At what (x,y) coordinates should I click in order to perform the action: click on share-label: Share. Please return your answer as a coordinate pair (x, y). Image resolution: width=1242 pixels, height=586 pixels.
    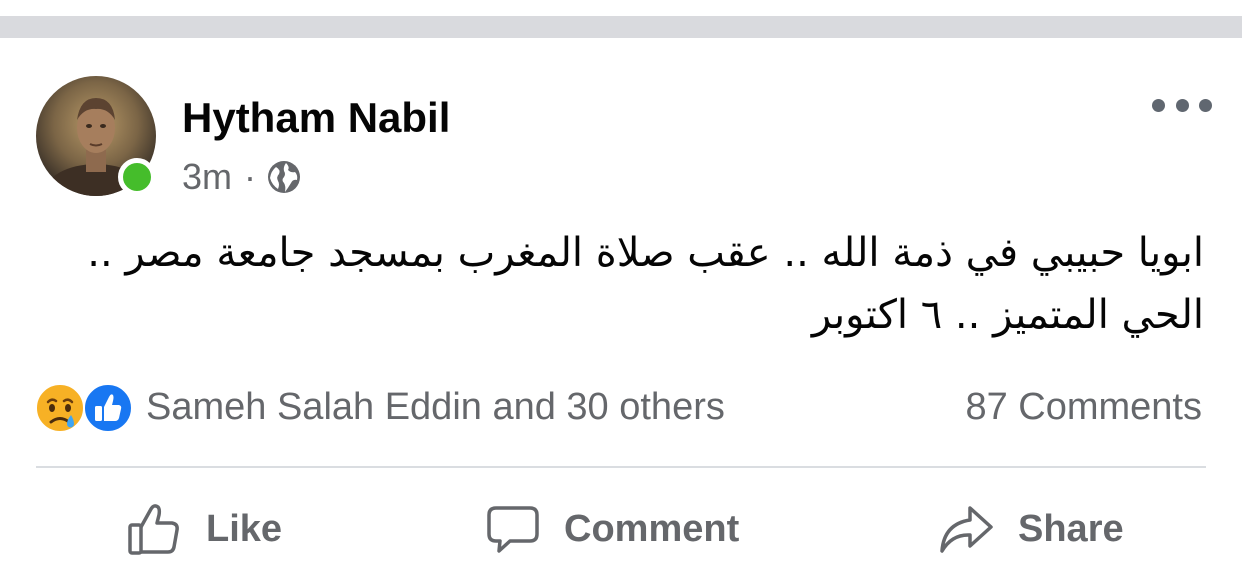
    Looking at the image, I should click on (1071, 528).